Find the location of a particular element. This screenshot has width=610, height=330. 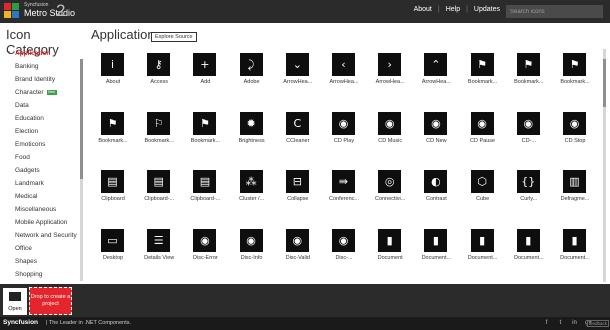

sidebar-scrollbar is located at coordinates (81, 170).